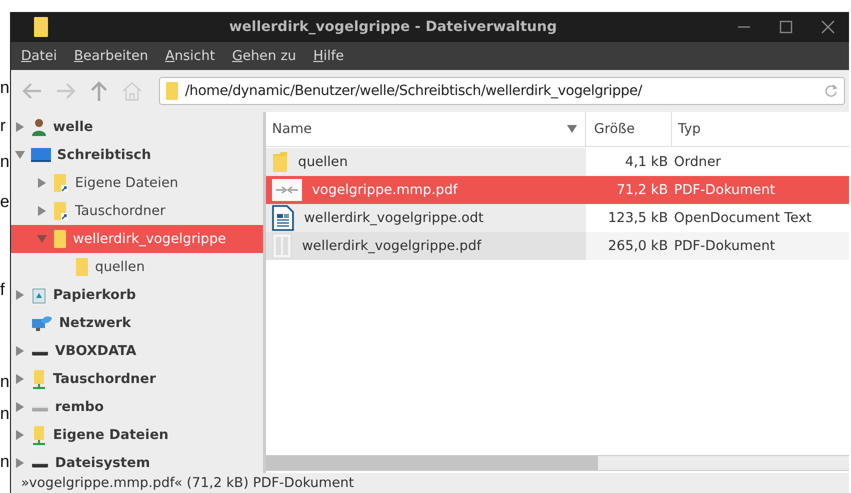 Image resolution: width=851 pixels, height=493 pixels. What do you see at coordinates (137, 266) in the screenshot?
I see `sidebar-item: quellen` at bounding box center [137, 266].